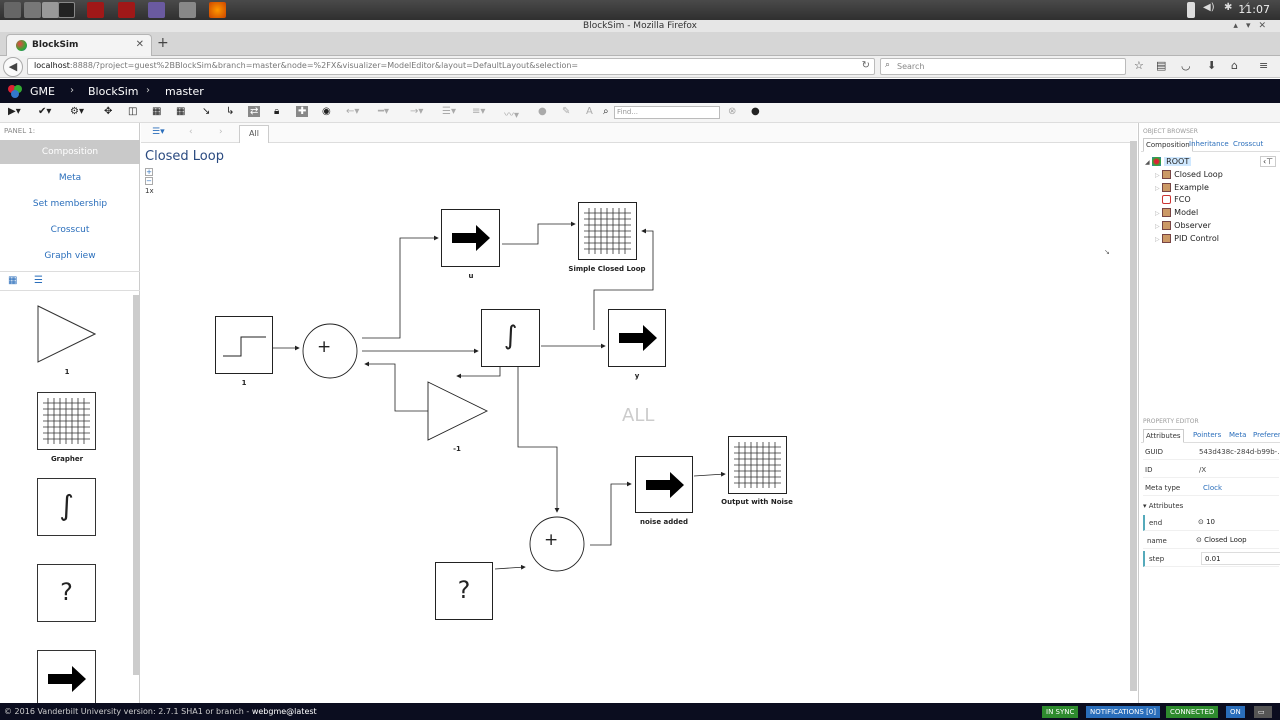 This screenshot has width=1280, height=720. I want to click on prop-key: Meta type, so click(1163, 488).